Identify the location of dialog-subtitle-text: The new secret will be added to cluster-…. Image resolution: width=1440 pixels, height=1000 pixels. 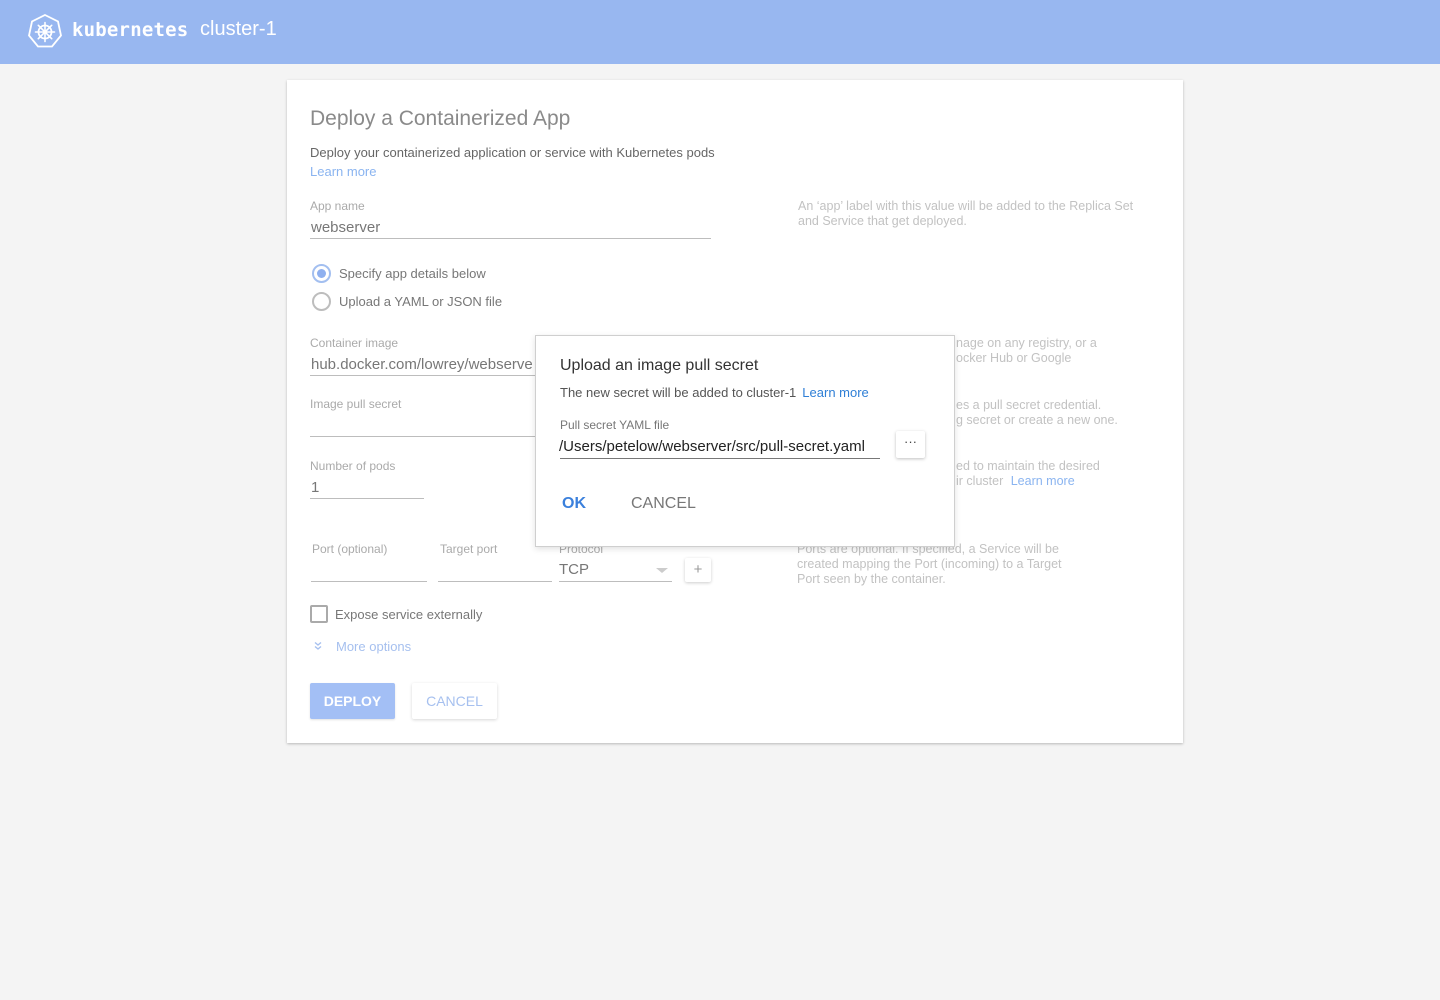
(678, 392).